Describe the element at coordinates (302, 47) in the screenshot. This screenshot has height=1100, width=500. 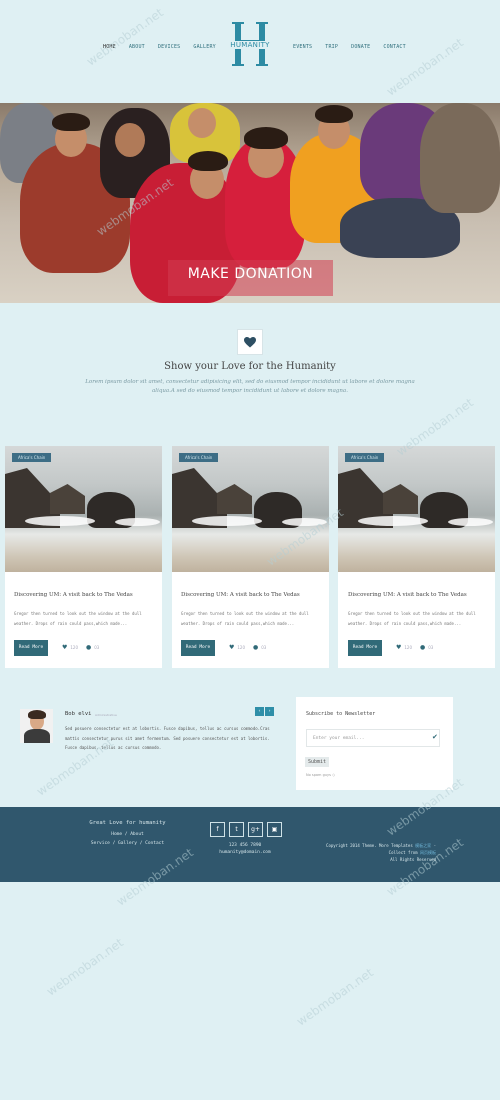
I see `nav-events: EVENTS` at that location.